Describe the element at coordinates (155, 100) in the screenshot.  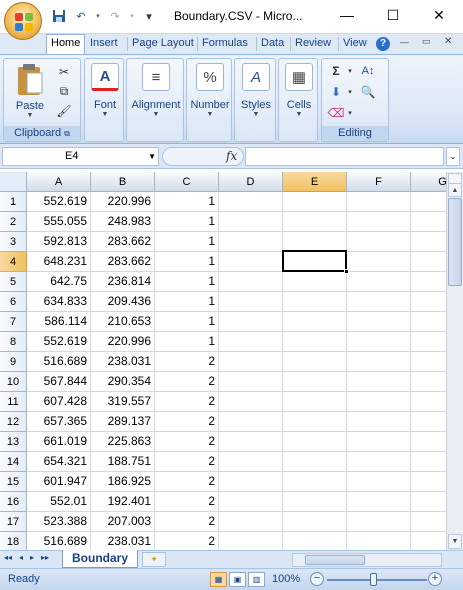
I see `alignment-group: ≡ Alignment ▼` at that location.